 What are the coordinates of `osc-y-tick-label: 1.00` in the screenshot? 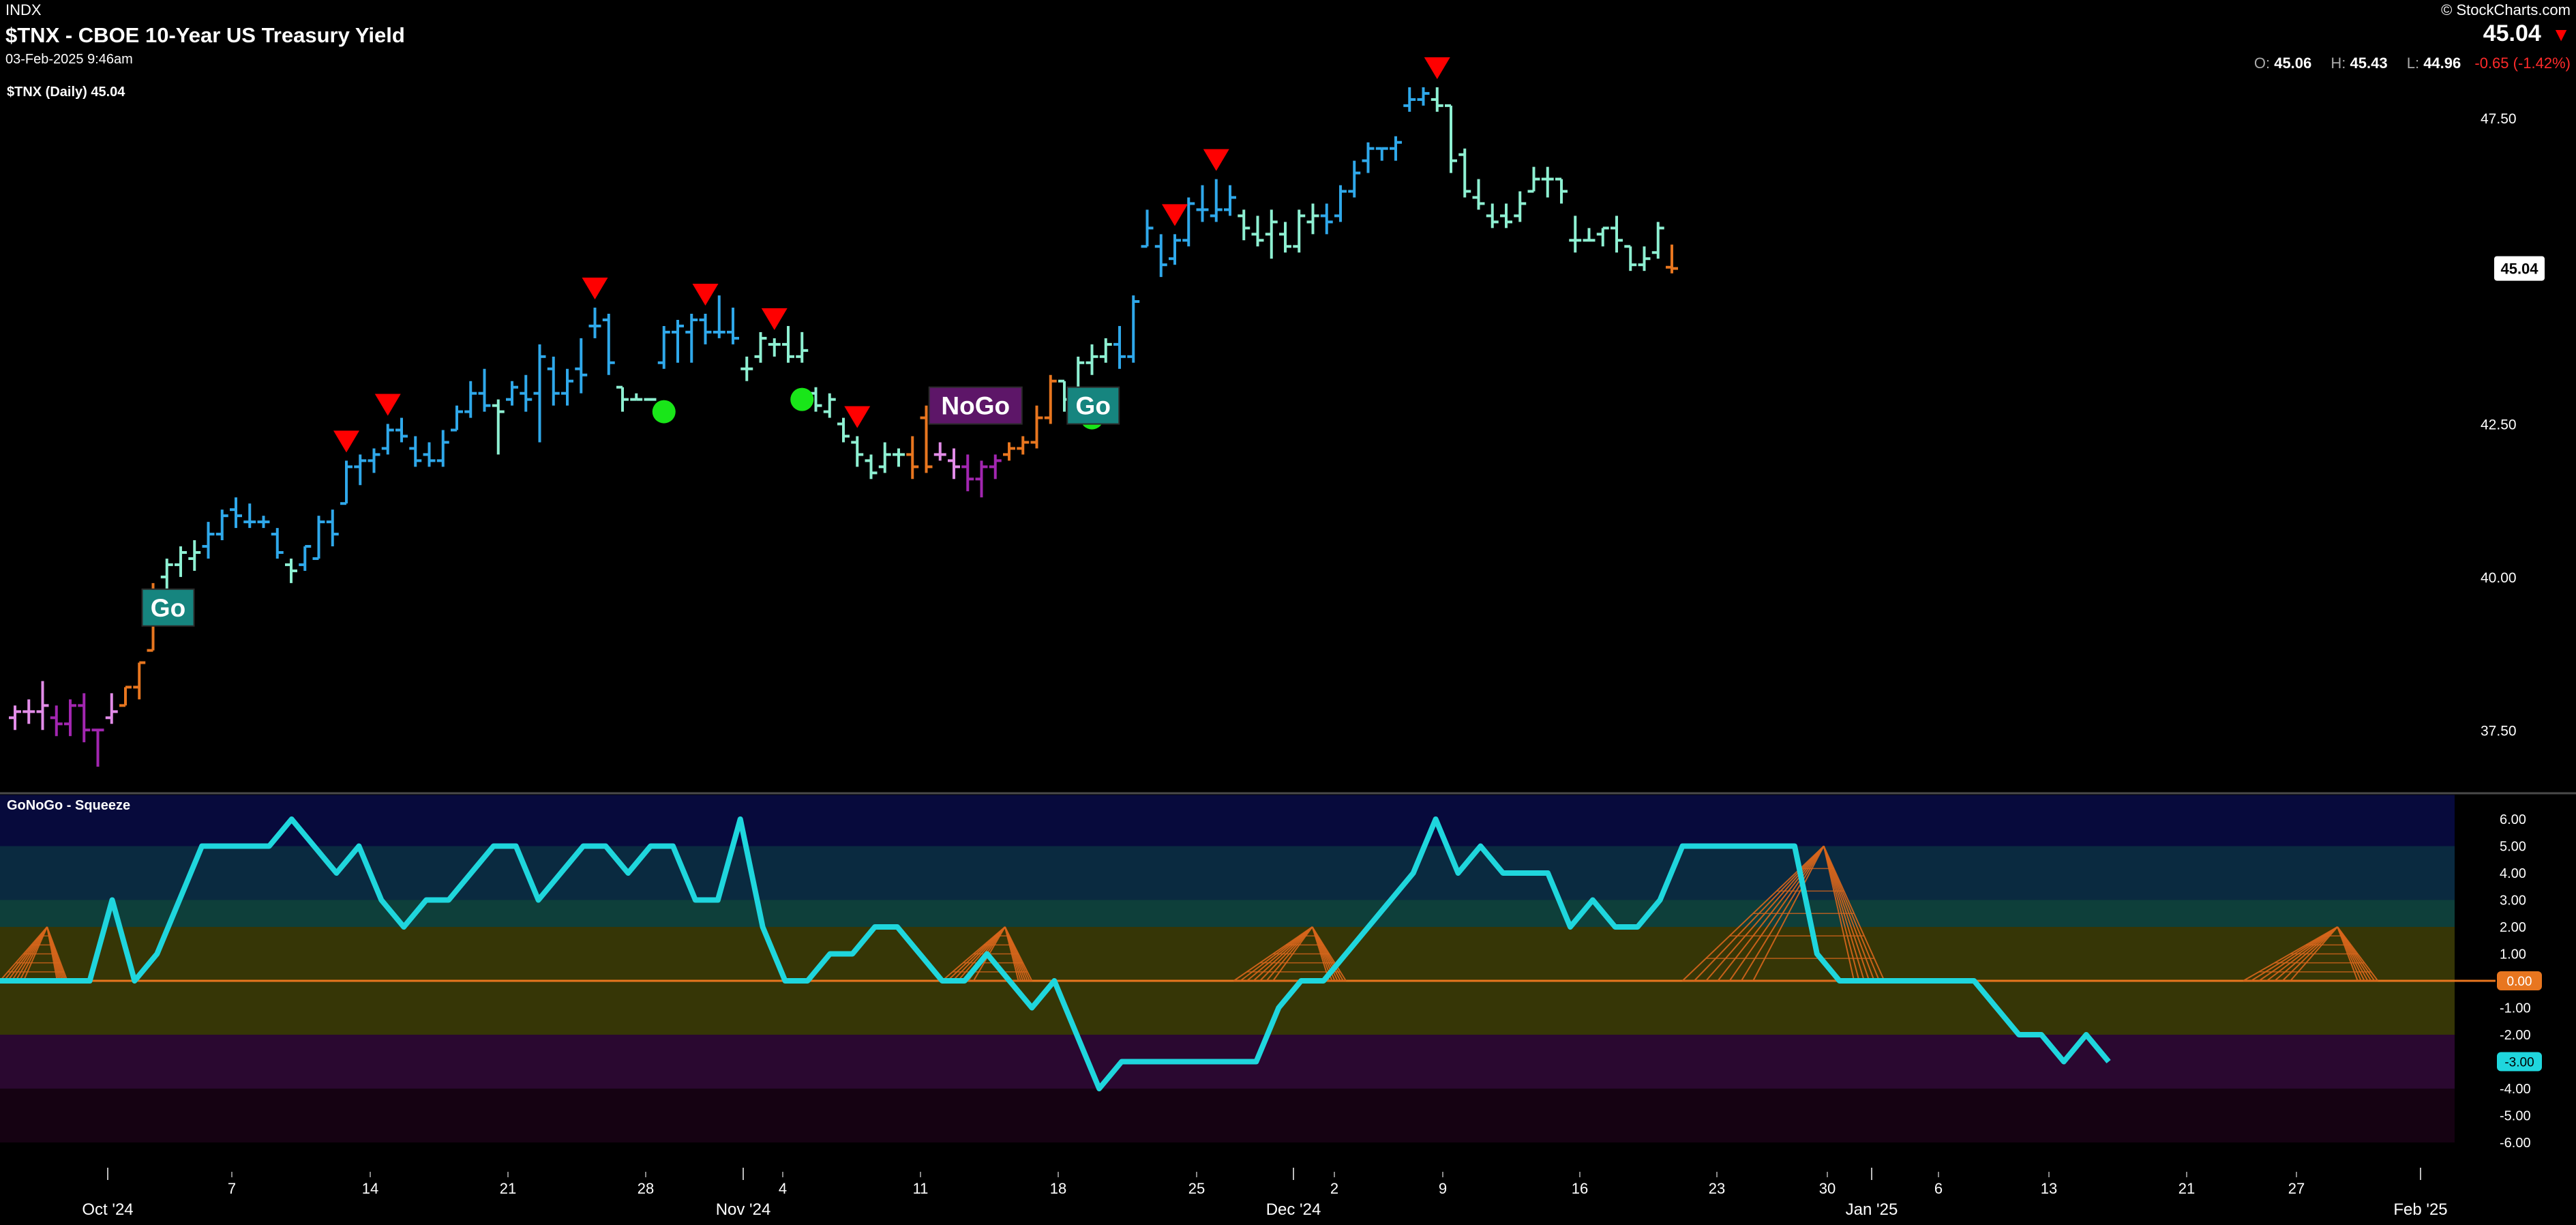 It's located at (2513, 954).